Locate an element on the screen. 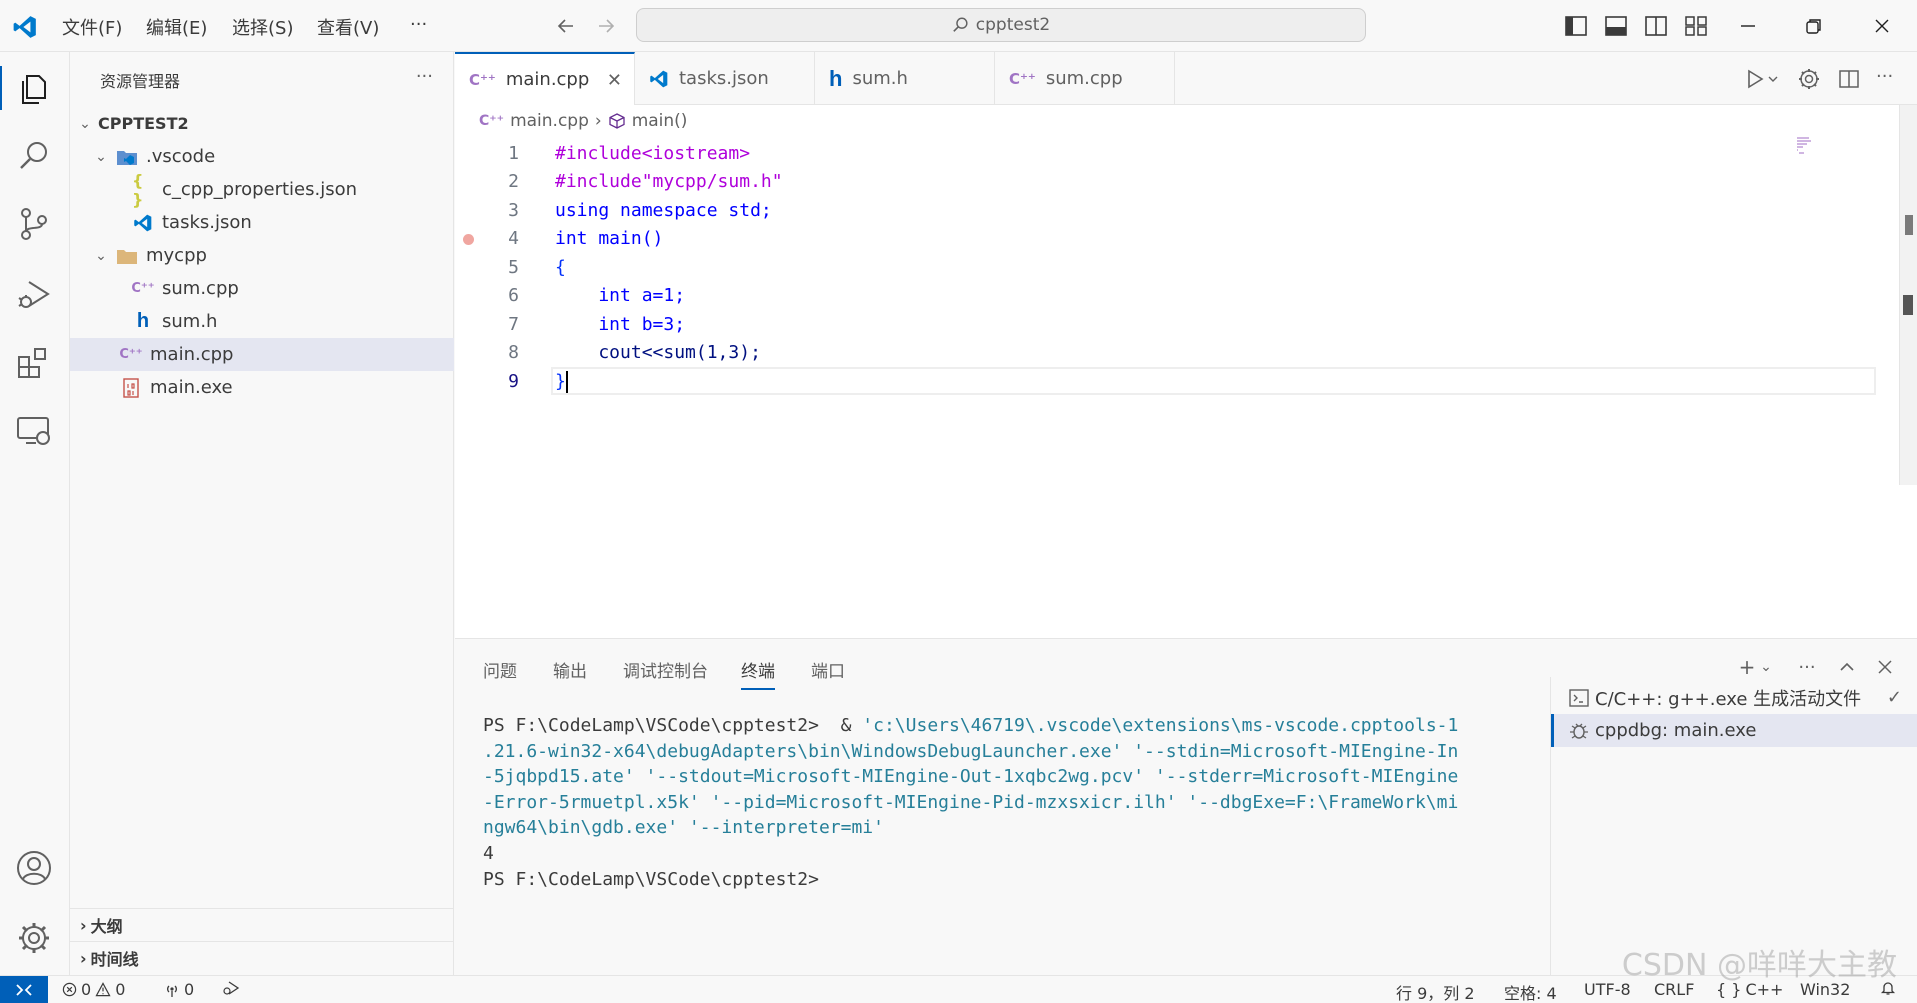 Image resolution: width=1917 pixels, height=1003 pixels. menu-more: ··· is located at coordinates (418, 24).